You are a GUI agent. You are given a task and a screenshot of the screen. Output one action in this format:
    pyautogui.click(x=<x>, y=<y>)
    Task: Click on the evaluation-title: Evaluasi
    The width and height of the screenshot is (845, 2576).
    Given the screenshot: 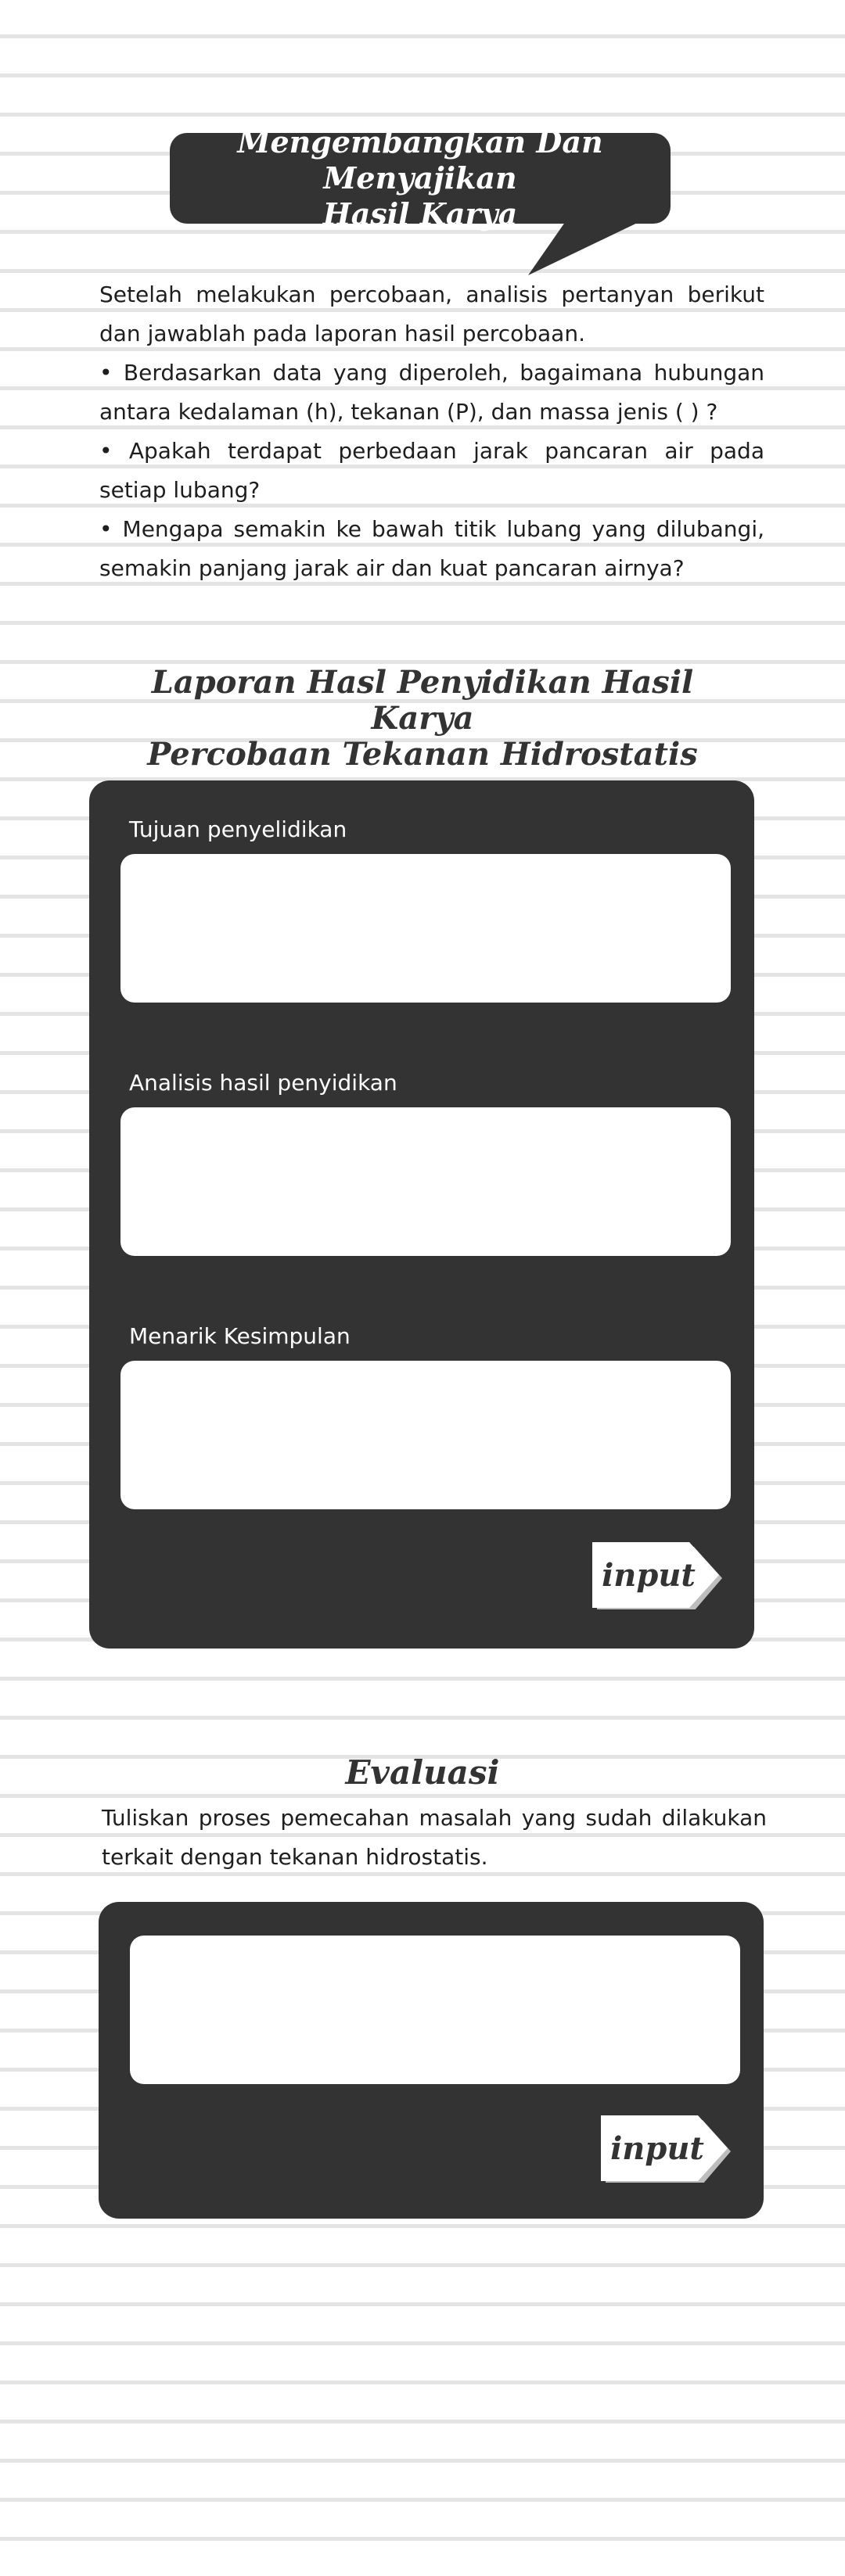 What is the action you would take?
    pyautogui.click(x=422, y=1772)
    